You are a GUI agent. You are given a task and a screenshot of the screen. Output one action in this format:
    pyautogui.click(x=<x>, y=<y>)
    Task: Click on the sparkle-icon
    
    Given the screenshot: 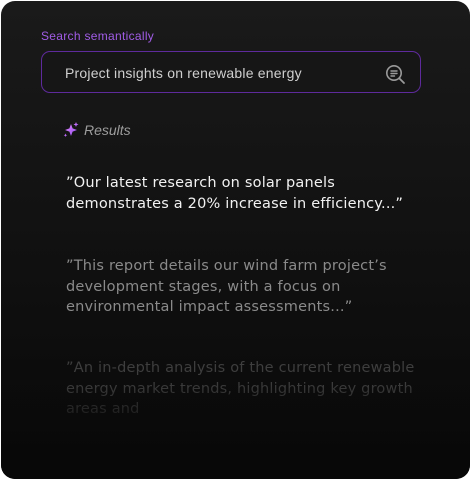 What is the action you would take?
    pyautogui.click(x=71, y=130)
    